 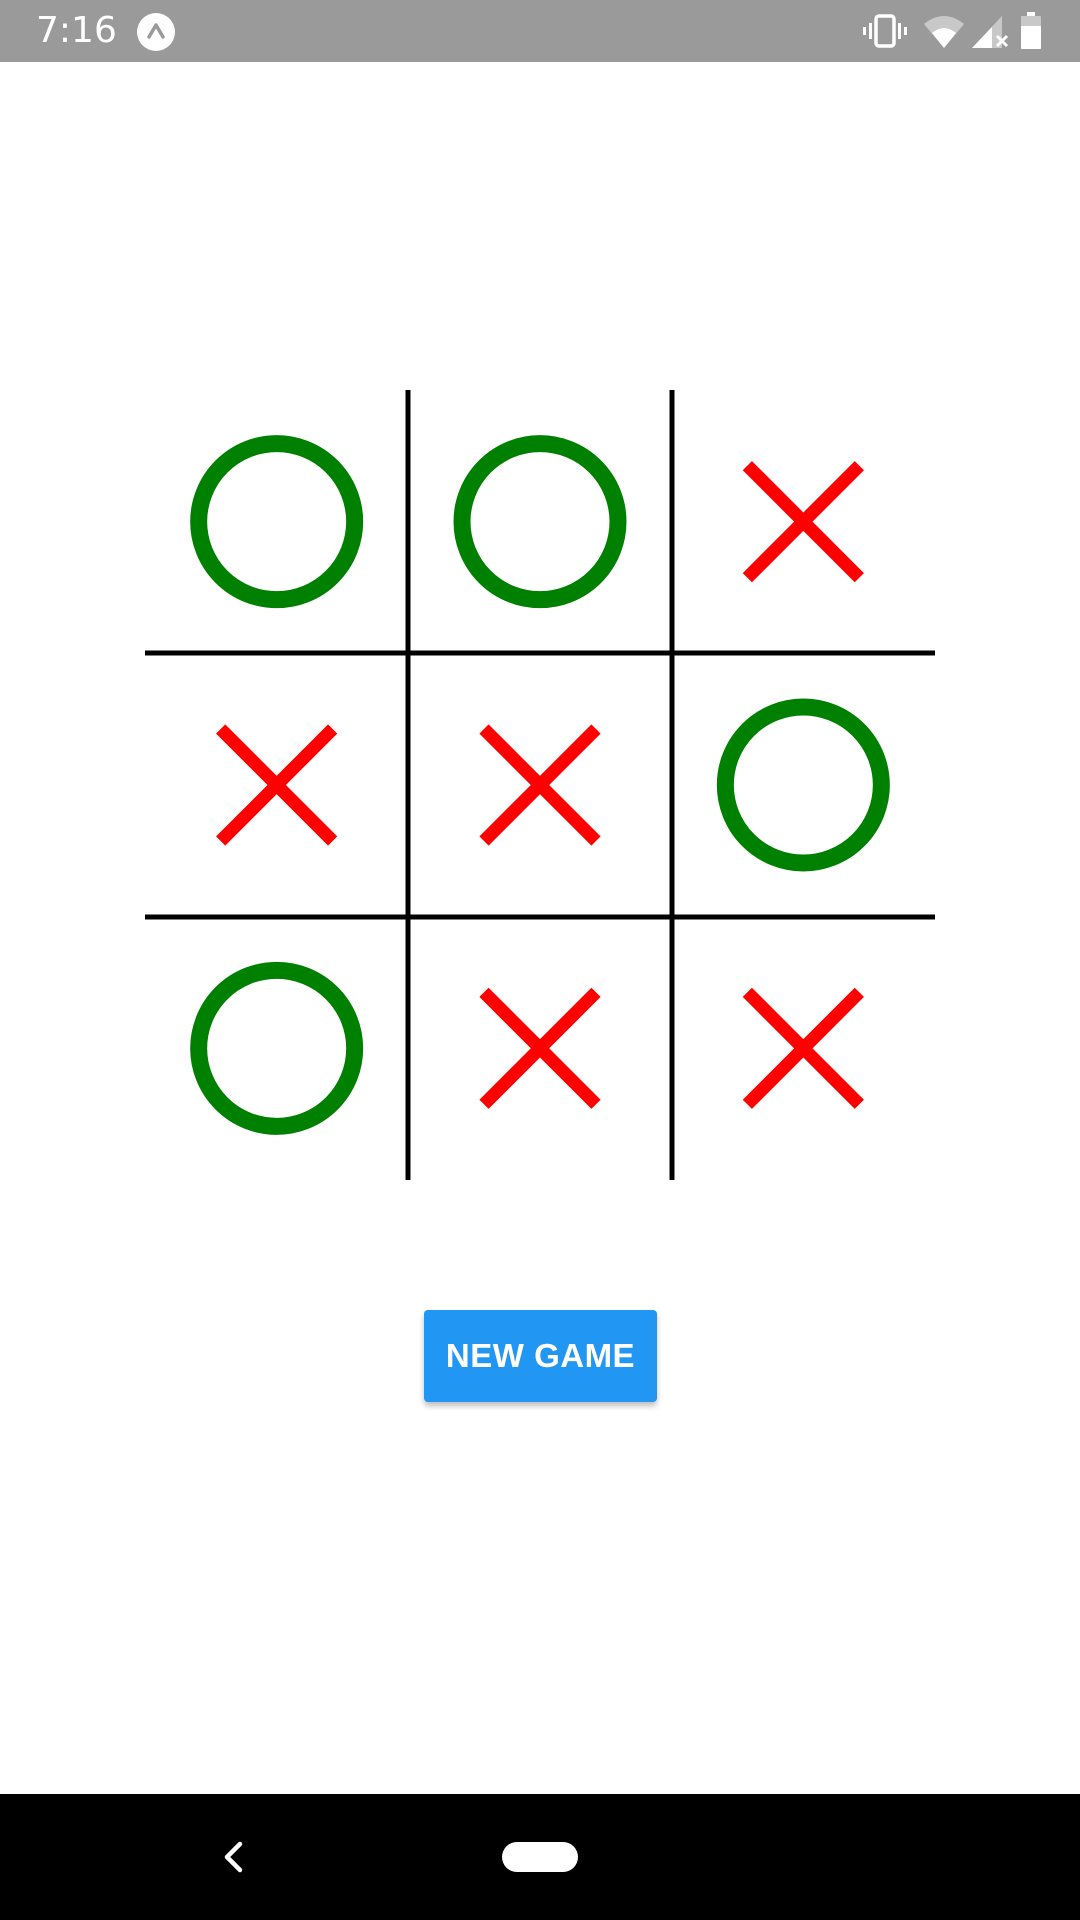 I want to click on back-icon, so click(x=233, y=1857).